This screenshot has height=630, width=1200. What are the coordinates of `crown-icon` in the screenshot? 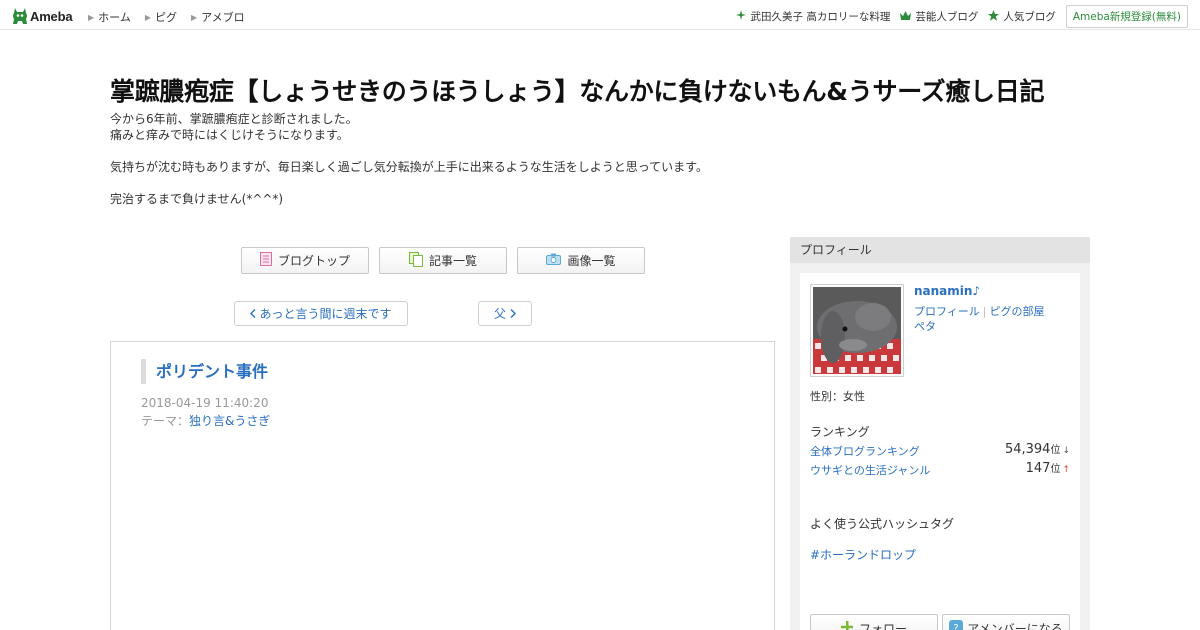 It's located at (906, 16).